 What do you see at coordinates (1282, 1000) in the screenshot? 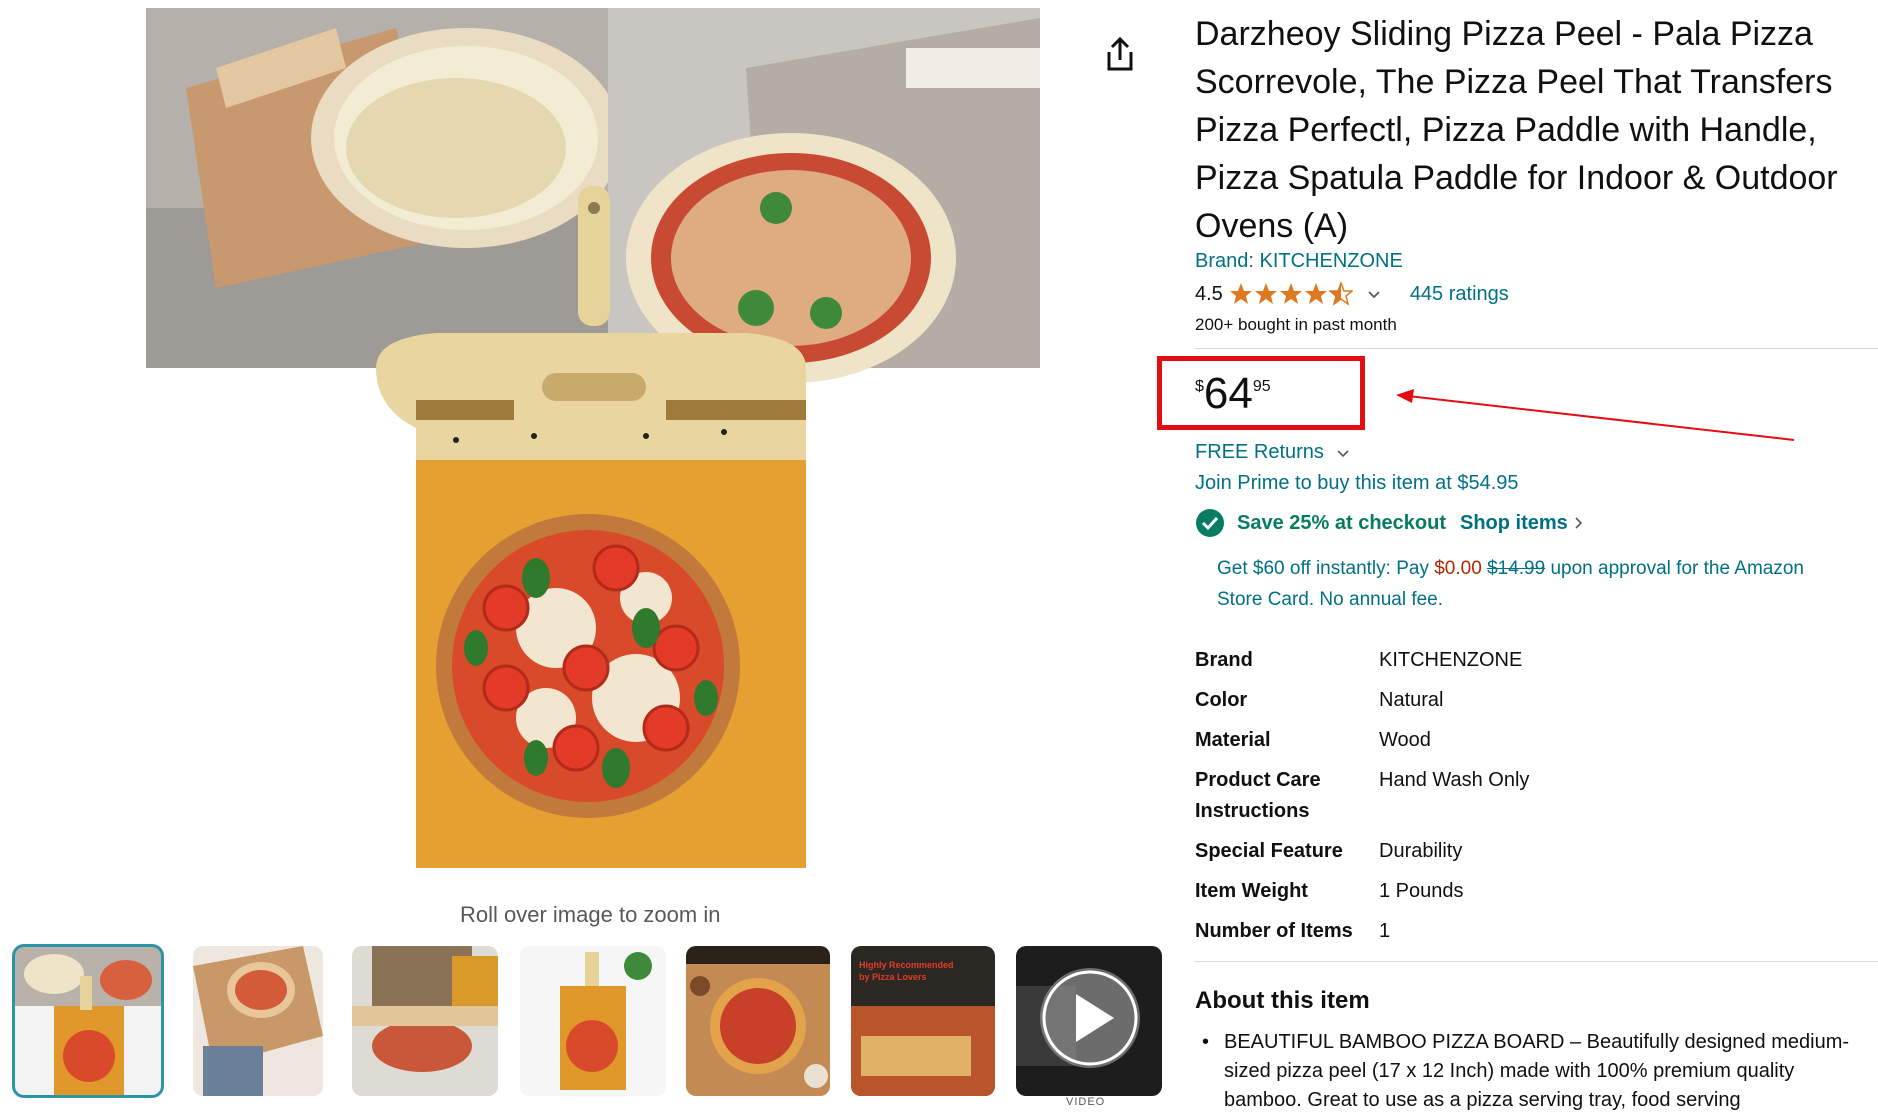
I see `about-heading: About this item` at bounding box center [1282, 1000].